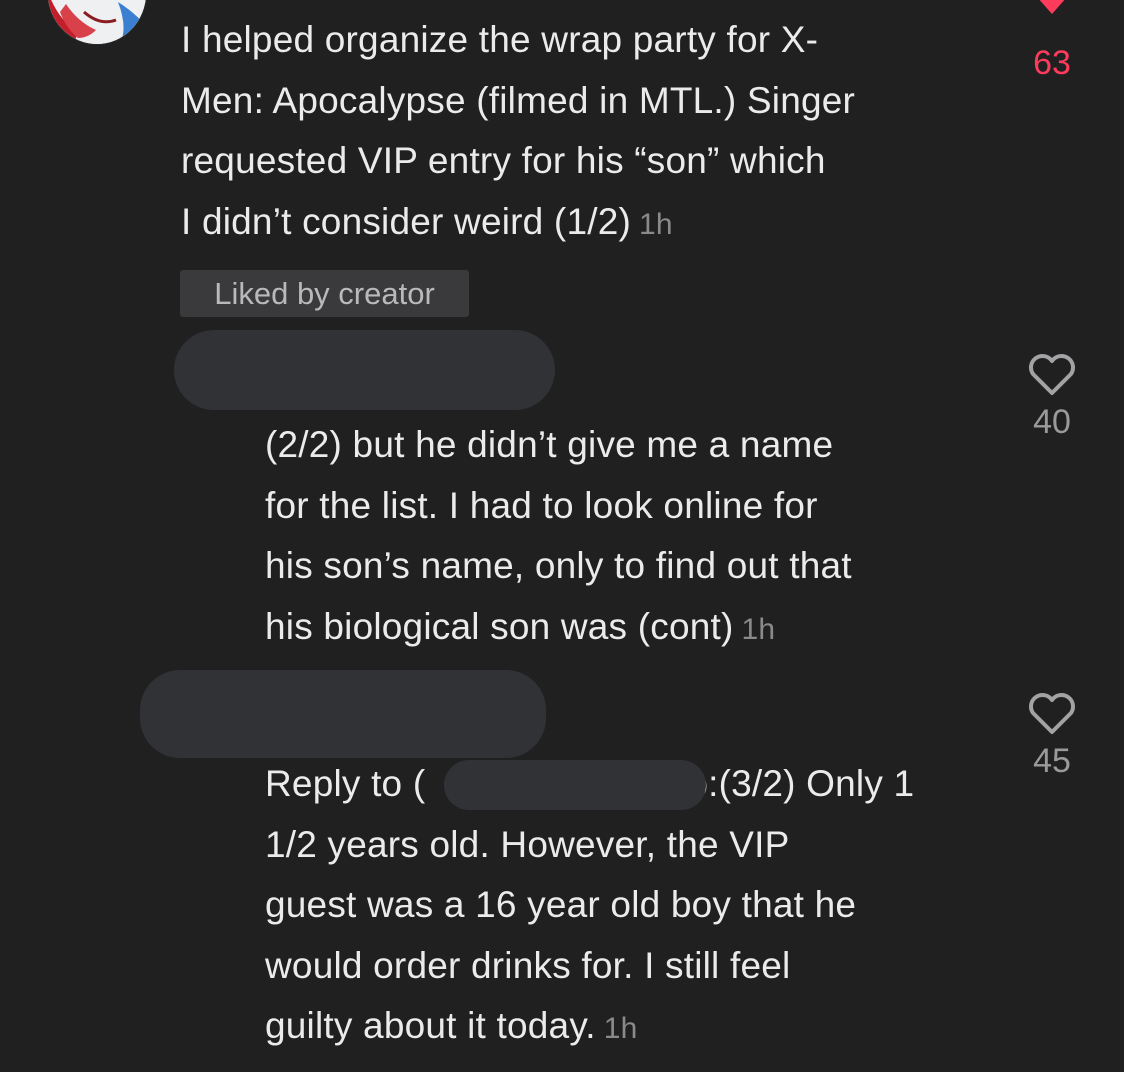 The width and height of the screenshot is (1124, 1072). Describe the element at coordinates (1052, 41) in the screenshot. I see `main-comment-like: 63` at that location.